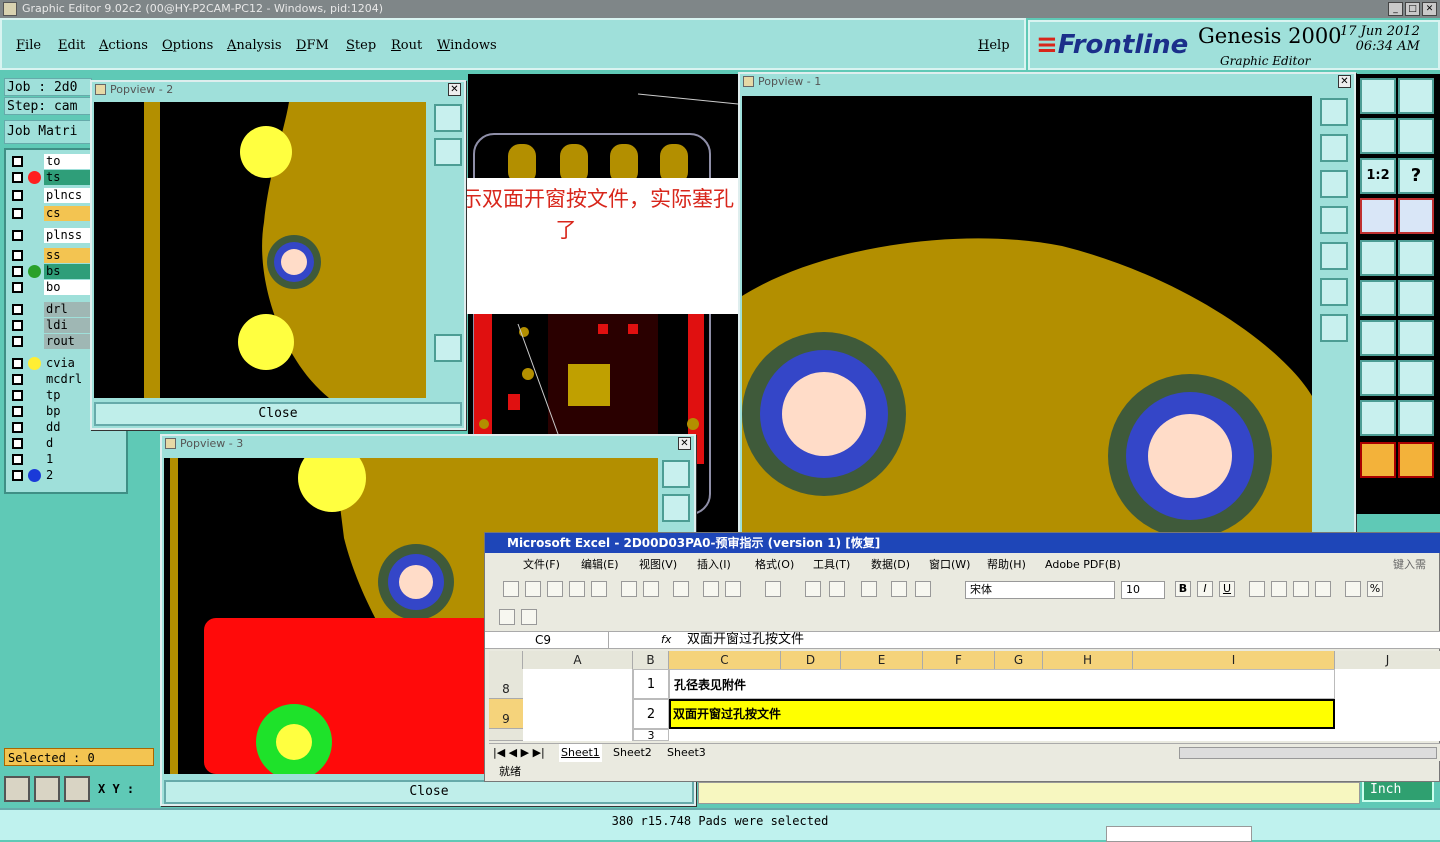 The height and width of the screenshot is (842, 1440). What do you see at coordinates (1378, 176) in the screenshot?
I see `scale-1-2-icon: 1:2` at bounding box center [1378, 176].